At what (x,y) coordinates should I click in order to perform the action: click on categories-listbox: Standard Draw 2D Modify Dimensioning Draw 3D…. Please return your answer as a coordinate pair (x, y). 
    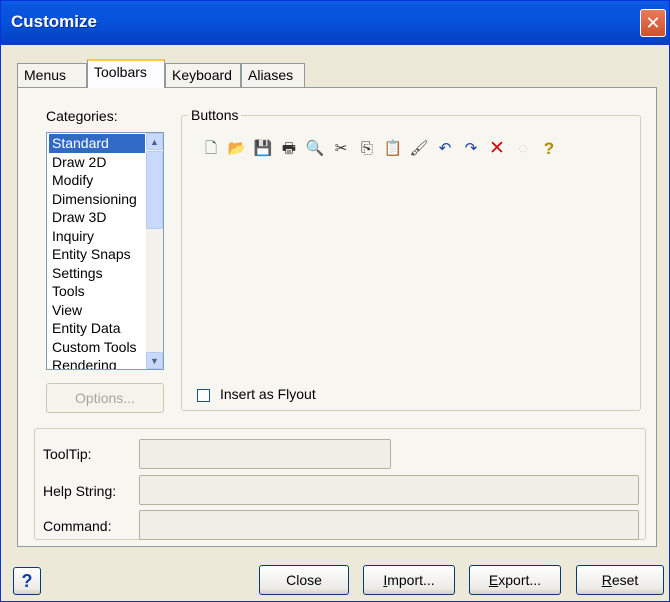
    Looking at the image, I should click on (105, 251).